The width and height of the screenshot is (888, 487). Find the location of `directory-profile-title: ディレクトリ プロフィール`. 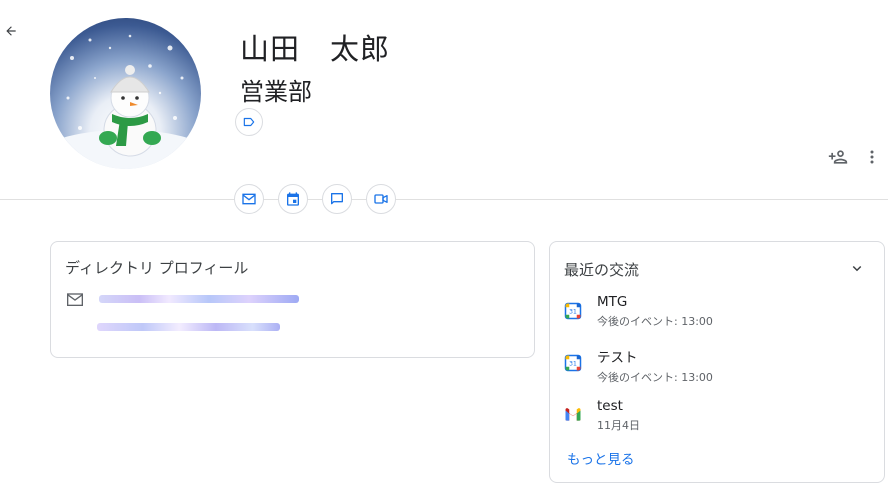

directory-profile-title: ディレクトリ プロフィール is located at coordinates (157, 268).